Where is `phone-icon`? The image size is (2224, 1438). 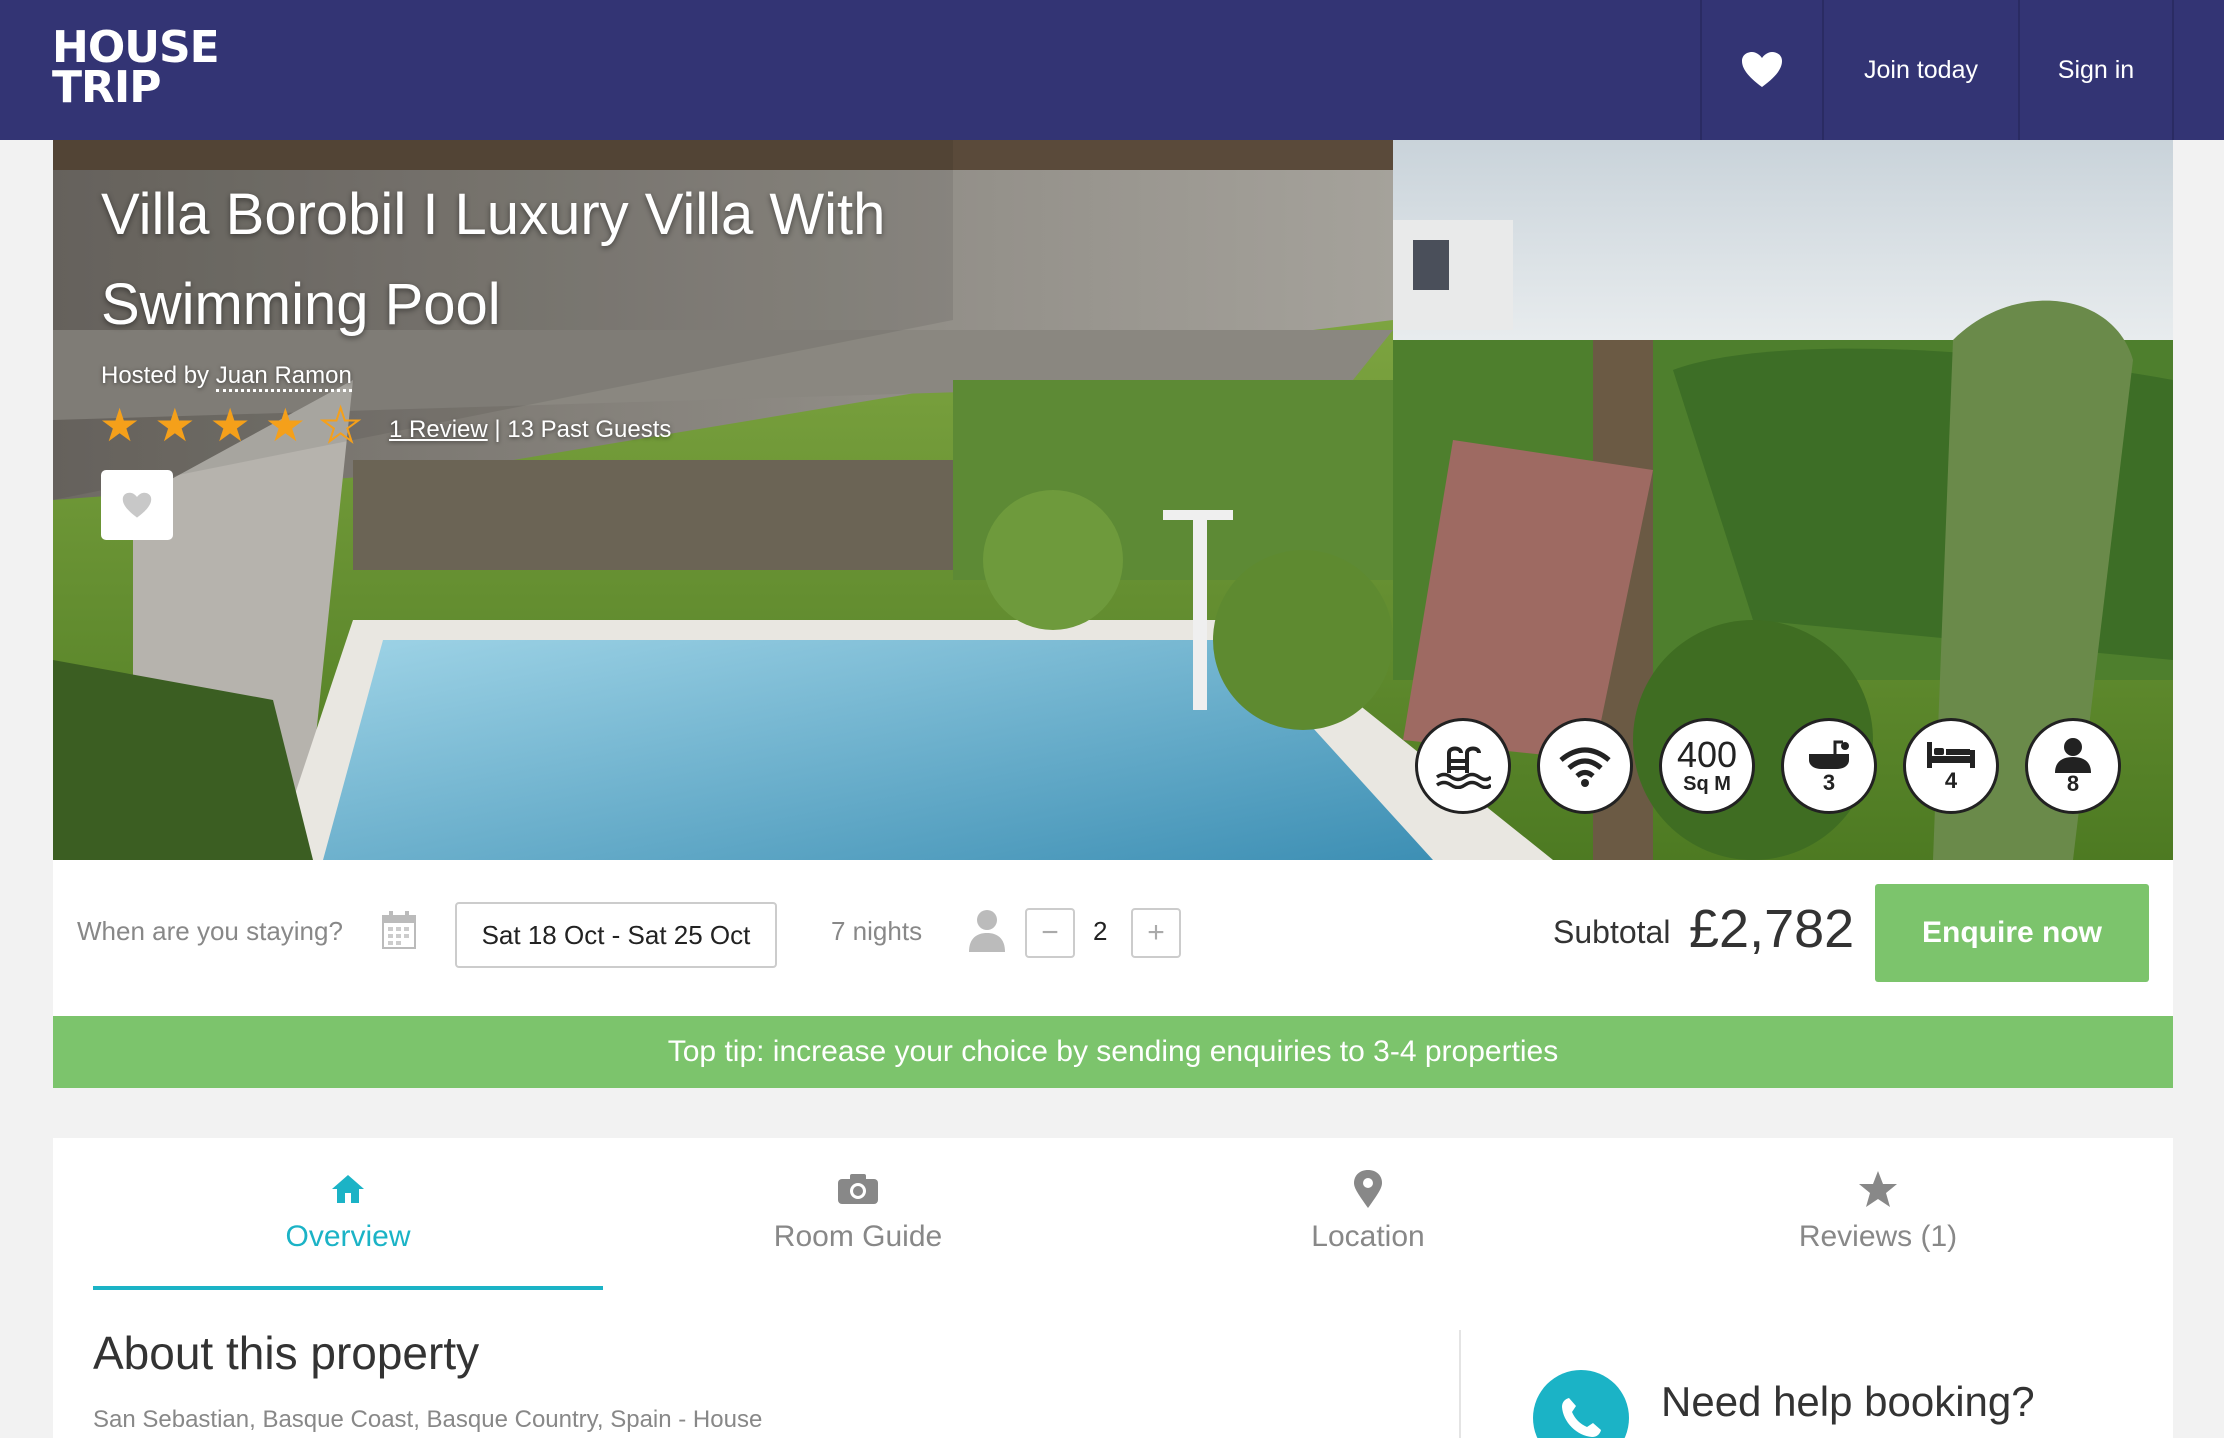 phone-icon is located at coordinates (1581, 1417).